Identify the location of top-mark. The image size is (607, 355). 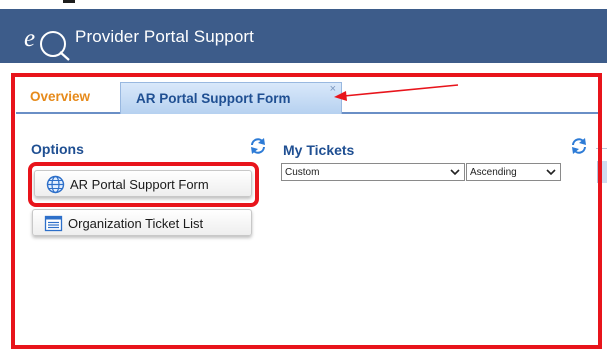
(69, 1).